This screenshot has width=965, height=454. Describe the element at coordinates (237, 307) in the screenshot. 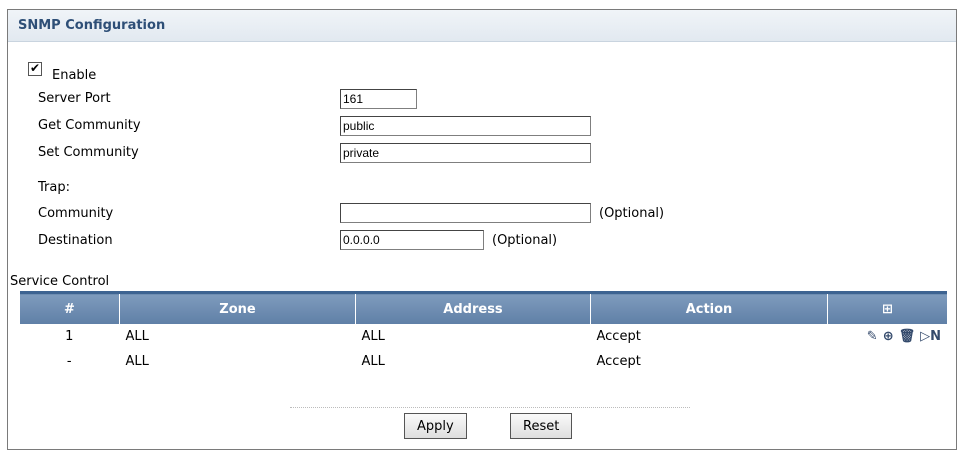

I see `column-header-zone: Zone` at that location.